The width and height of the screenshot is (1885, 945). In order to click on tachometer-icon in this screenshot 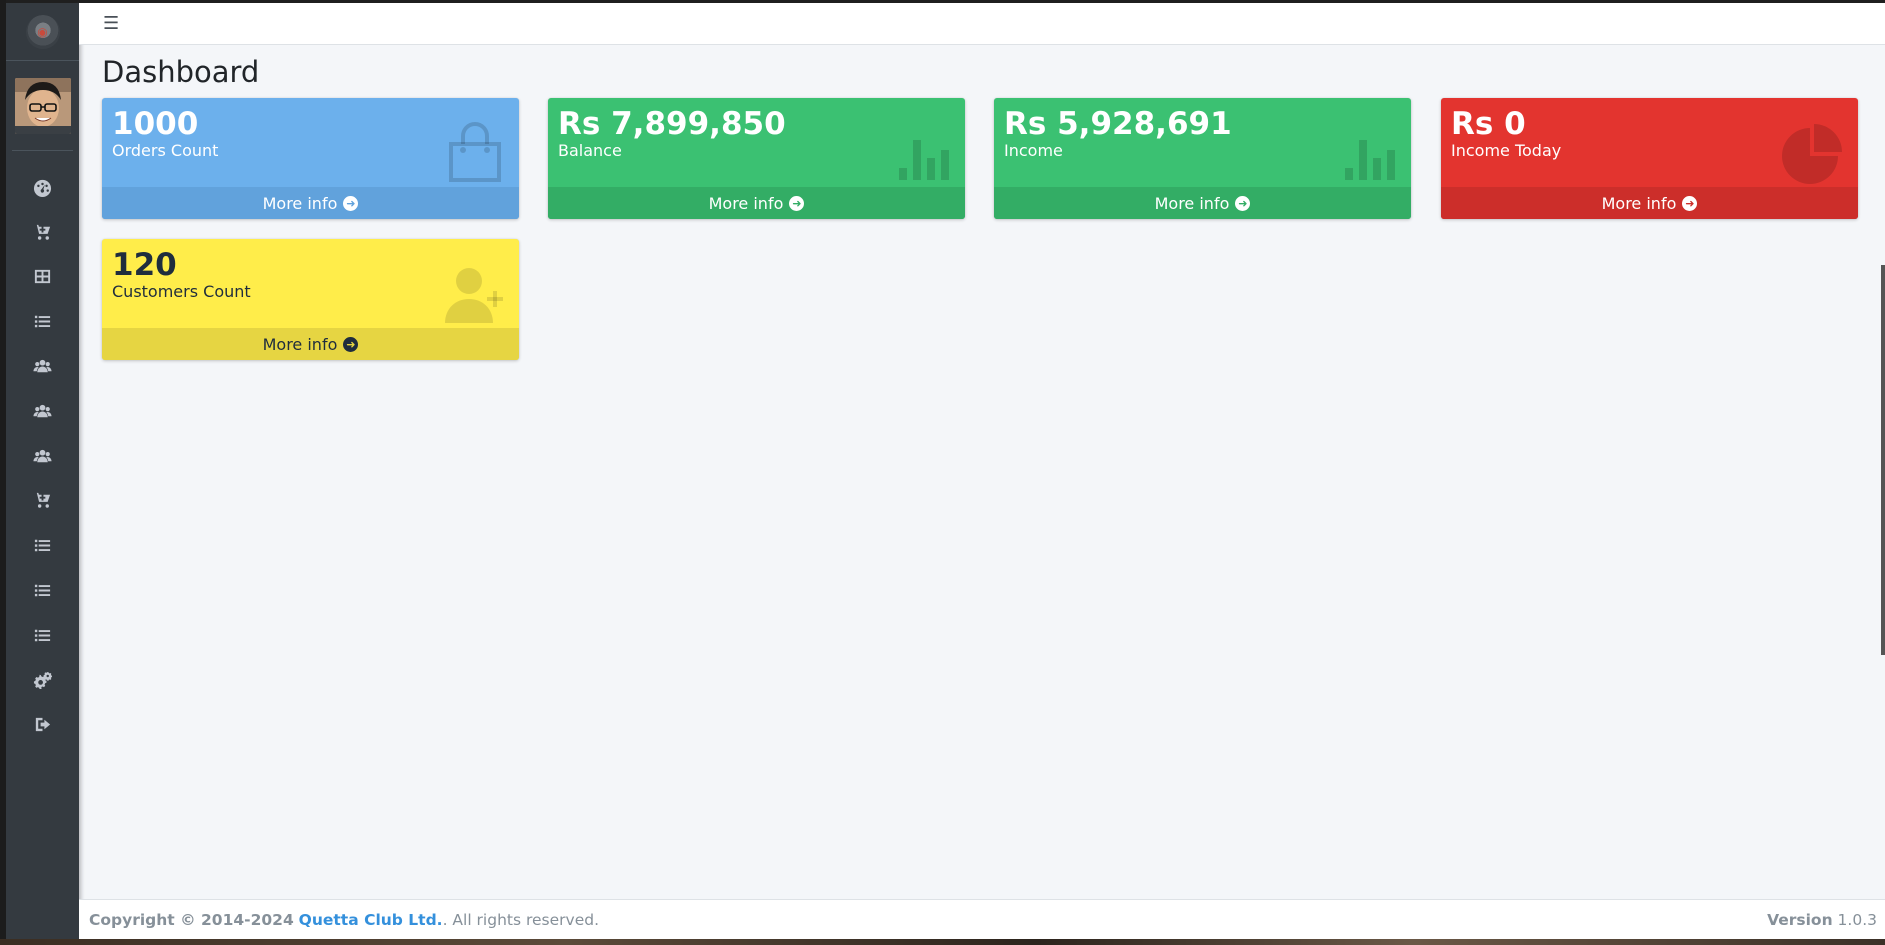, I will do `click(42, 188)`.